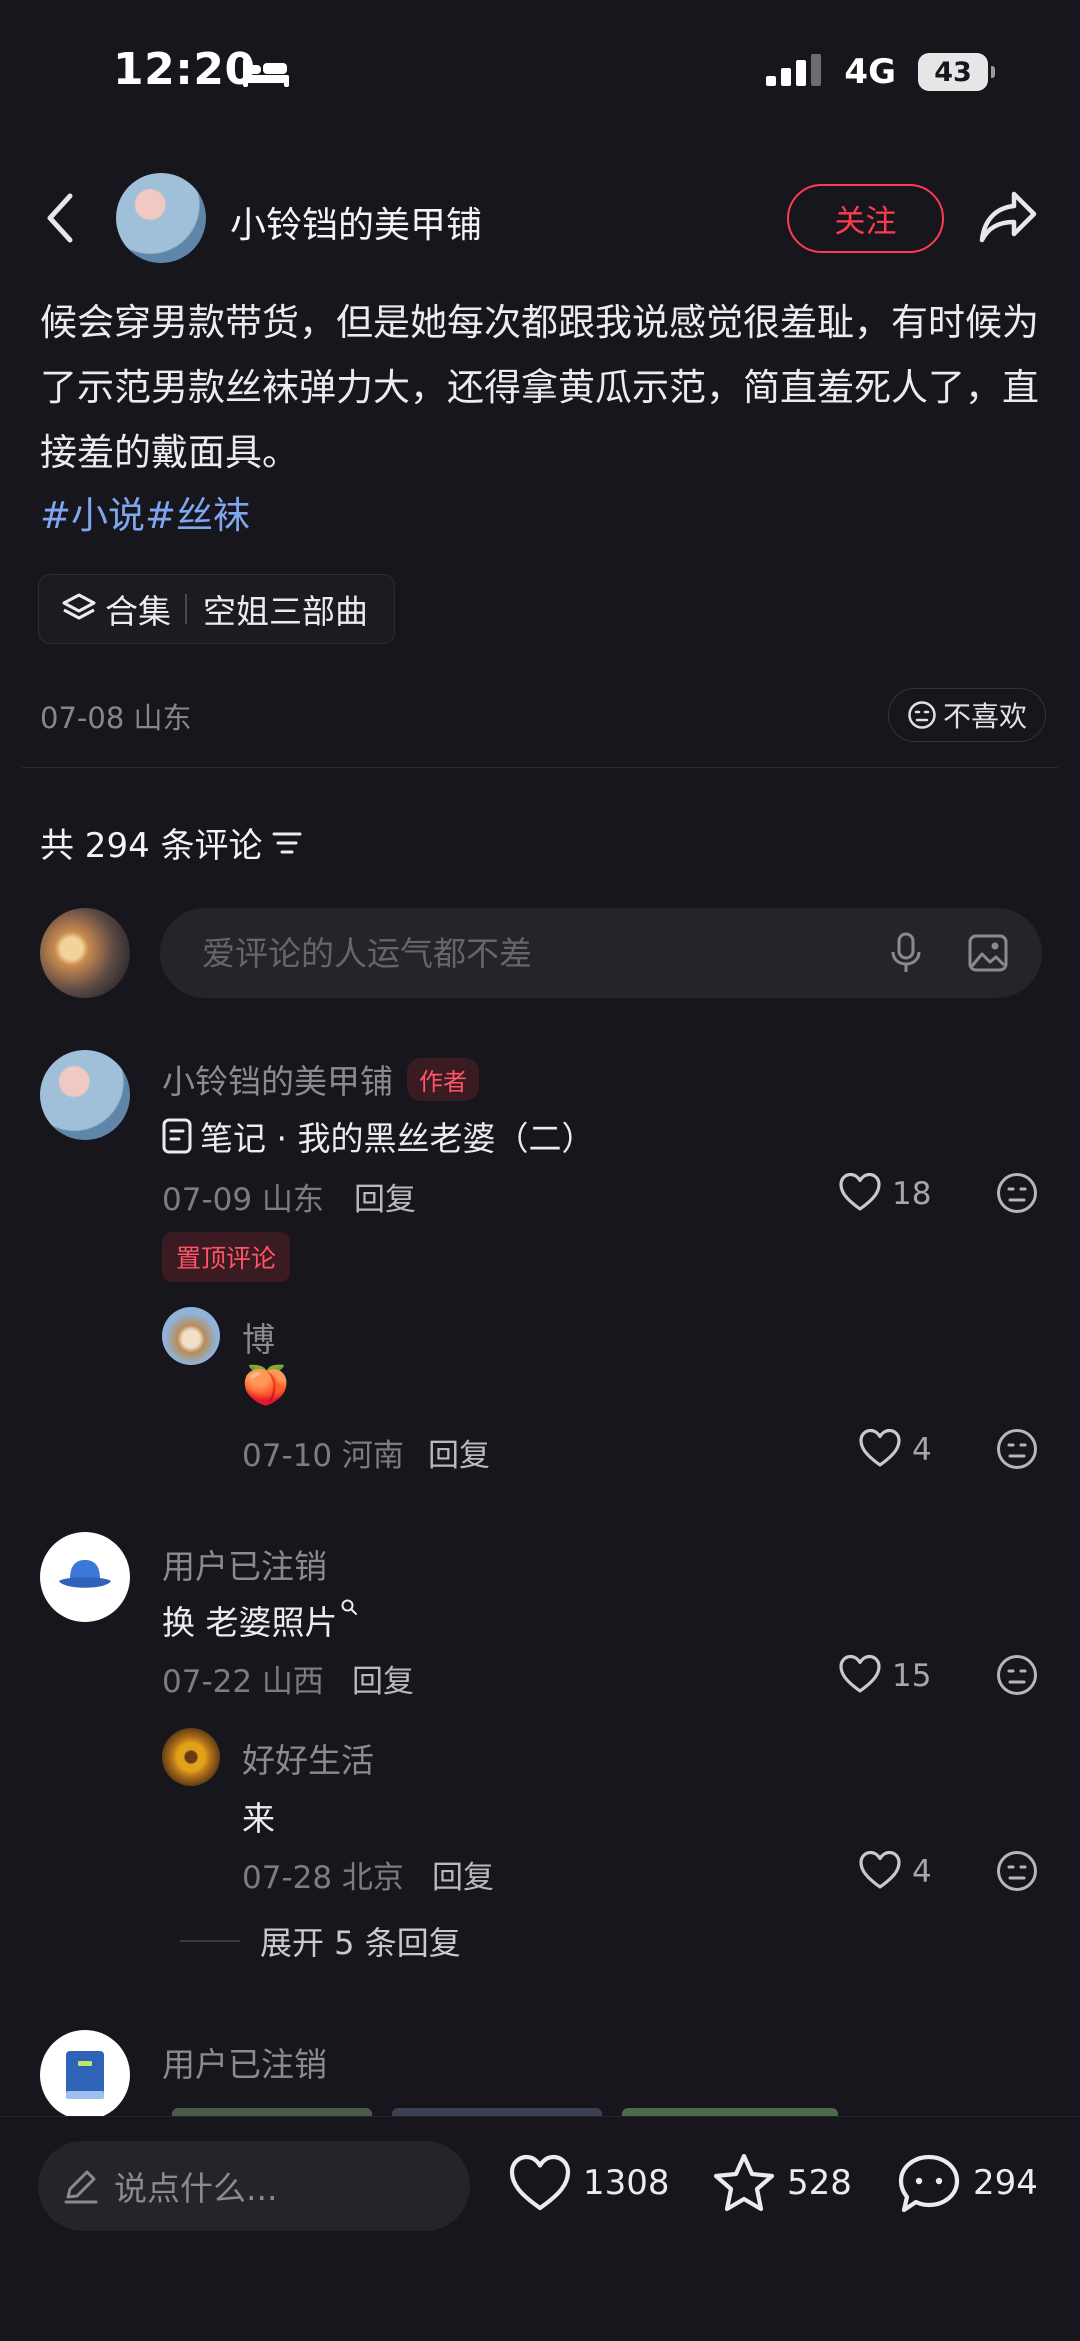 This screenshot has width=1080, height=2341. I want to click on expand-replies-label: 展开 5 条回复, so click(360, 1943).